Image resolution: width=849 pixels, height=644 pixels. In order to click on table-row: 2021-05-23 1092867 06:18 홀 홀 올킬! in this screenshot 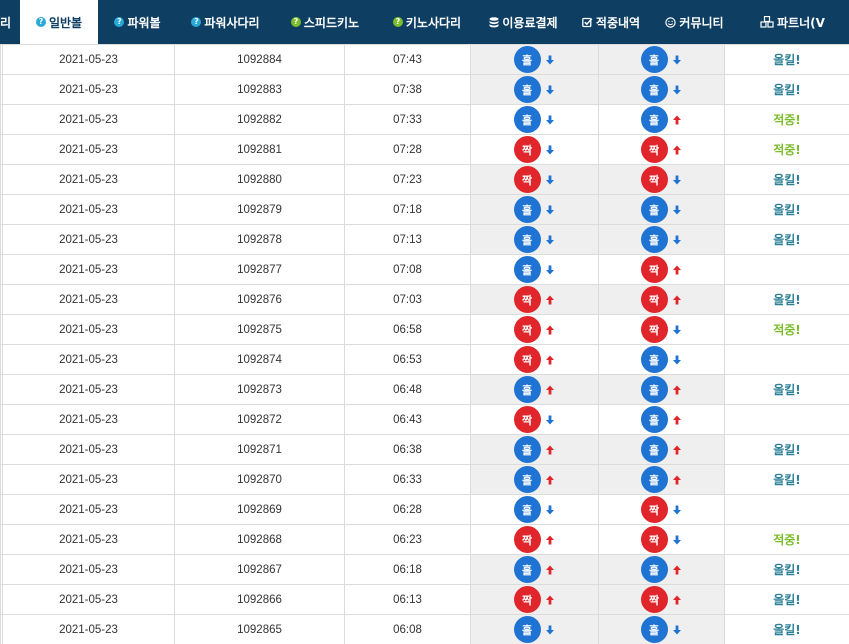, I will do `click(424, 569)`.